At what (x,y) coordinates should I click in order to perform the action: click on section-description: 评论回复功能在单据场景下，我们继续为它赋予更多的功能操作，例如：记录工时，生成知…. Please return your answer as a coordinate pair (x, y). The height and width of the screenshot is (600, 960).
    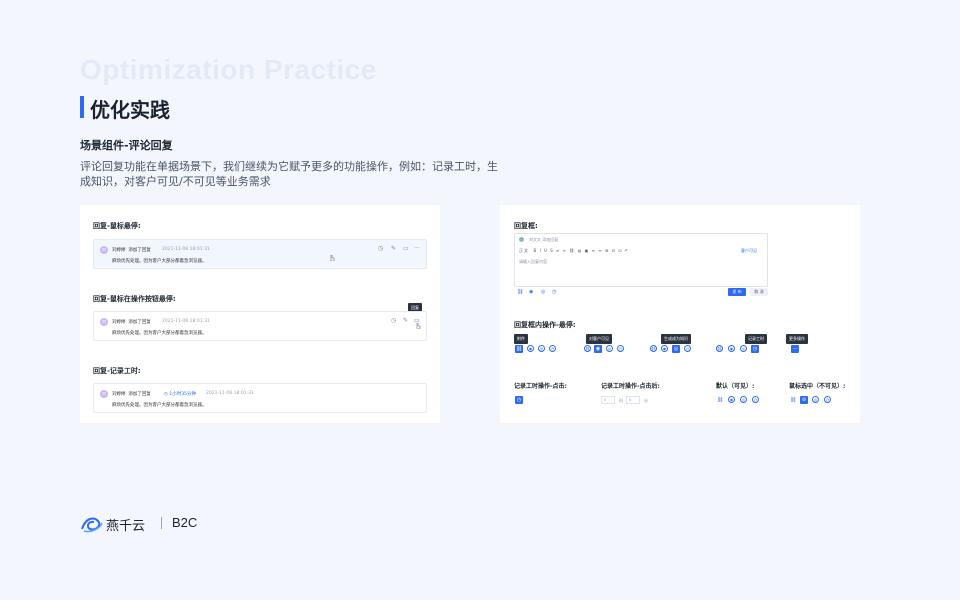
    Looking at the image, I should click on (289, 174).